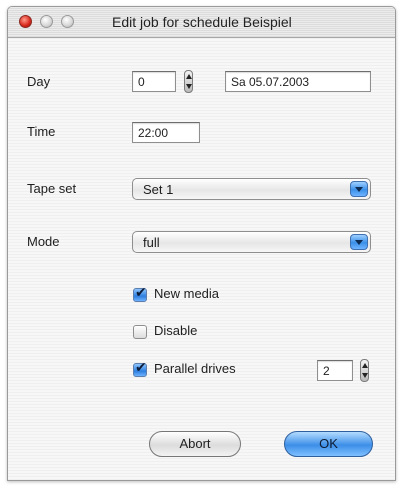 Image resolution: width=401 pixels, height=485 pixels. I want to click on title-bar: Edit job for schedule Beispiel, so click(201, 22).